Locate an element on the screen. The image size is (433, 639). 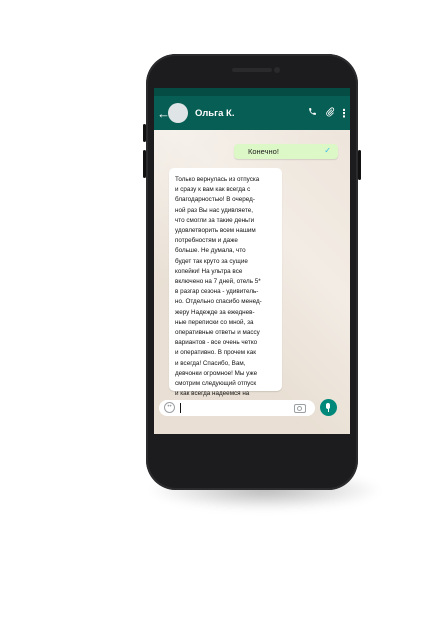
check-icon: ✓ is located at coordinates (327, 150).